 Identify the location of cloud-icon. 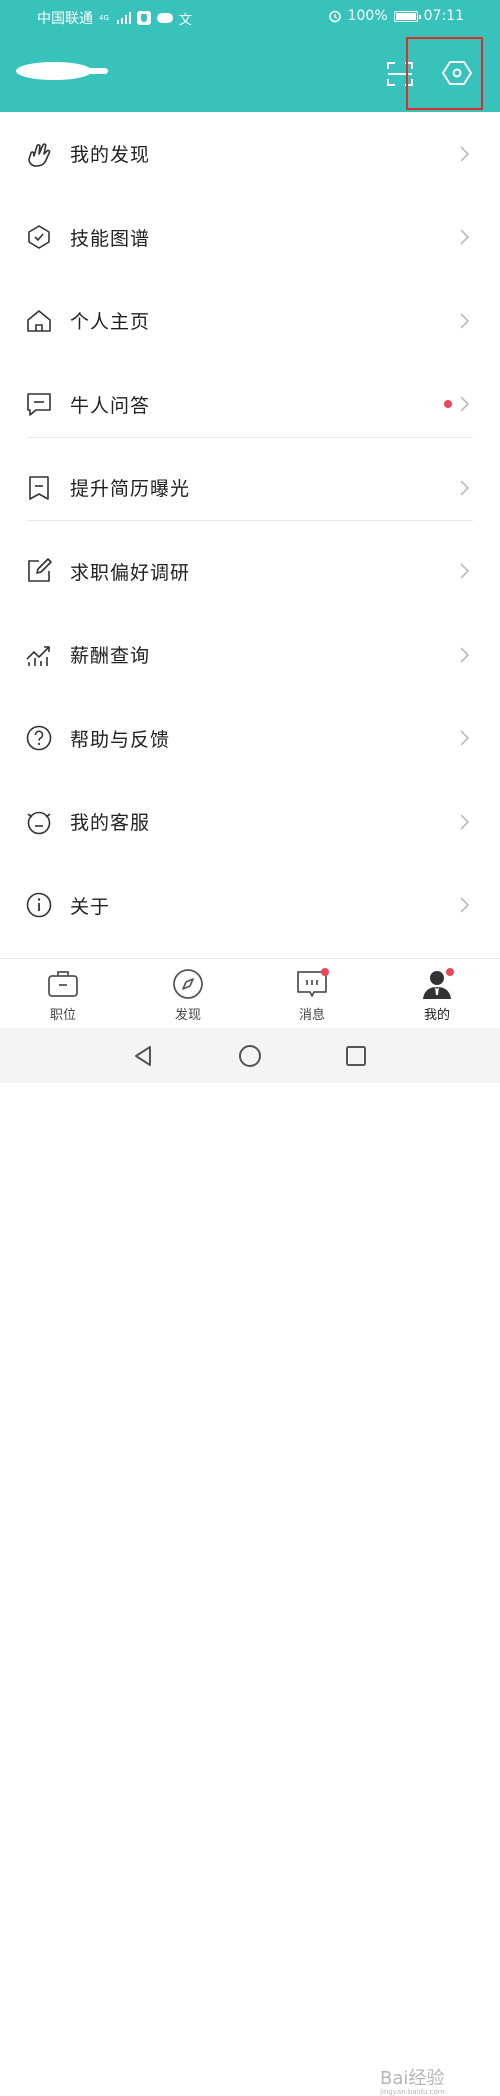
(164, 18).